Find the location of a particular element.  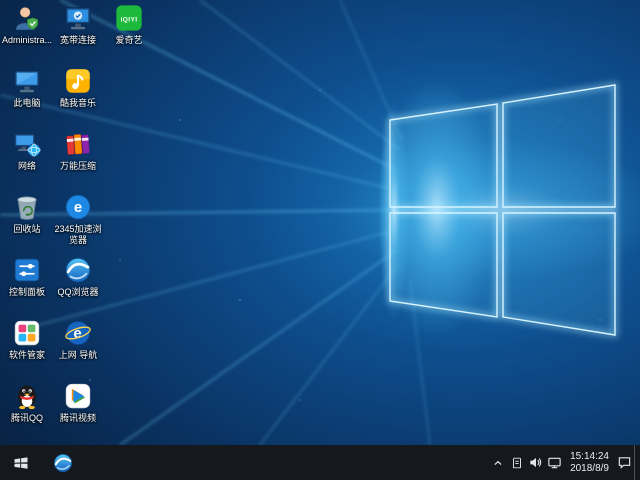

kuwo-music-icon is located at coordinates (78, 81).